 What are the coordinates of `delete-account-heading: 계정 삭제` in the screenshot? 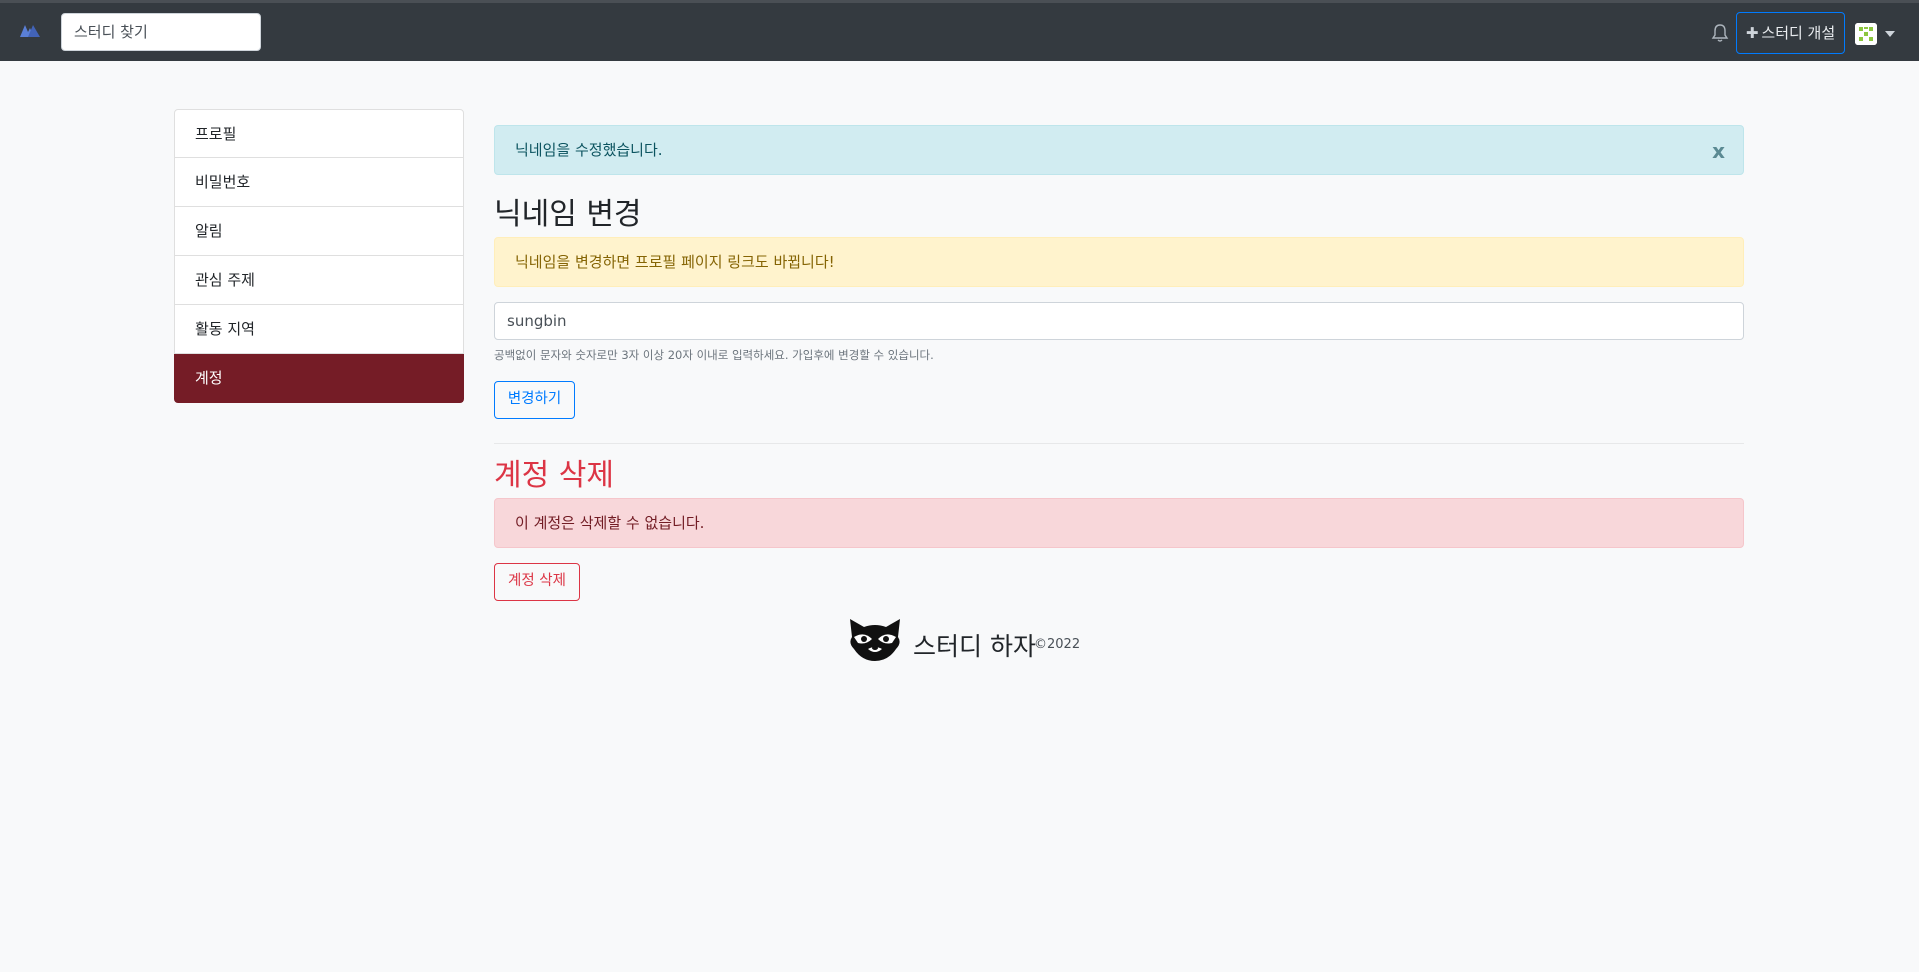 It's located at (554, 475).